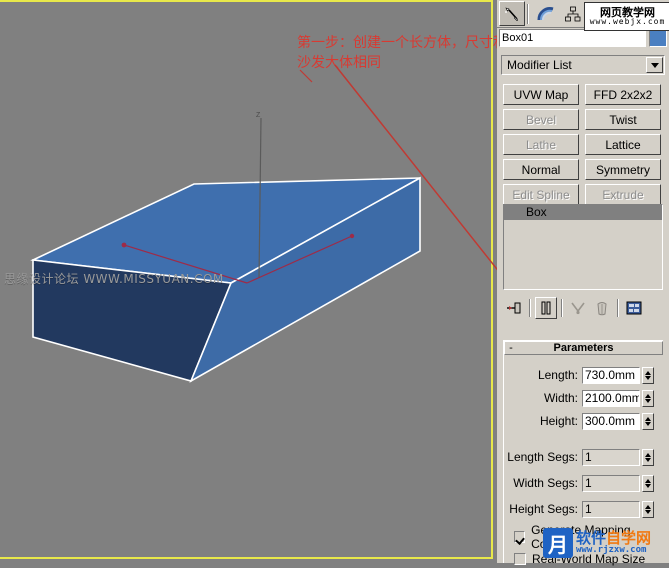 This screenshot has width=669, height=568. I want to click on modifier-button-uvw-map: UVW Map, so click(541, 94).